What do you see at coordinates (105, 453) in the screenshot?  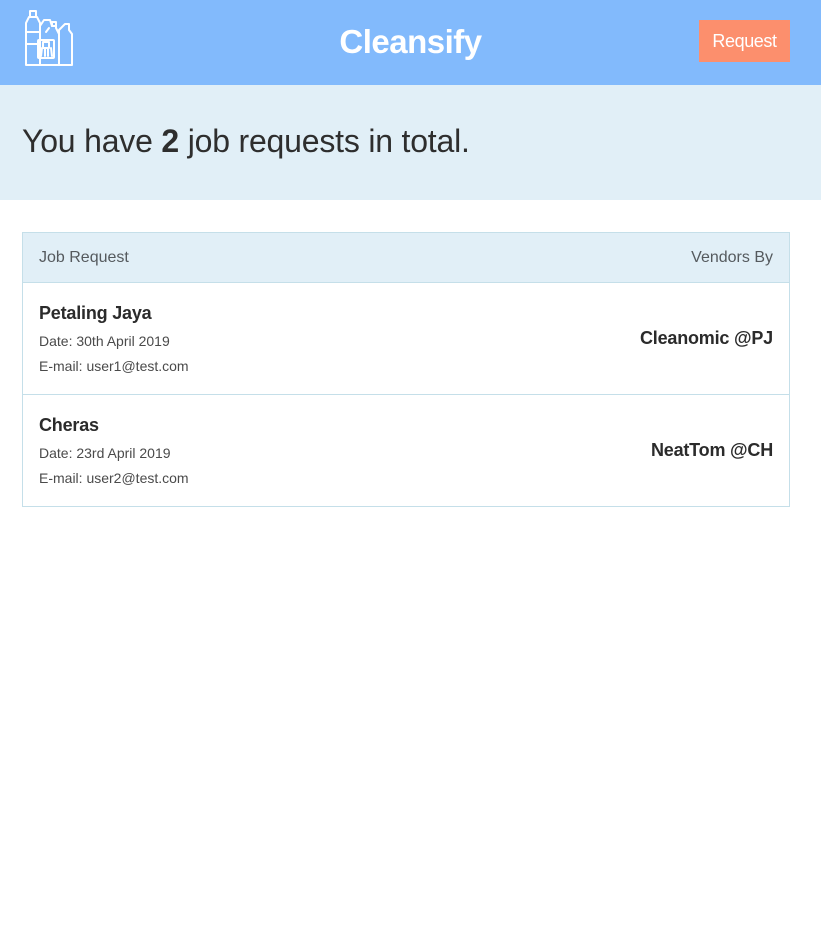 I see `job-date: Date: 23rd April 2019` at bounding box center [105, 453].